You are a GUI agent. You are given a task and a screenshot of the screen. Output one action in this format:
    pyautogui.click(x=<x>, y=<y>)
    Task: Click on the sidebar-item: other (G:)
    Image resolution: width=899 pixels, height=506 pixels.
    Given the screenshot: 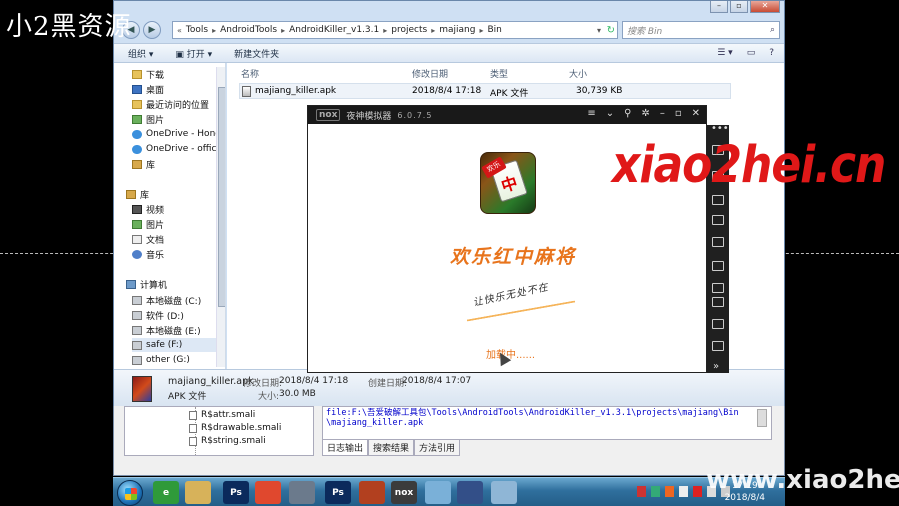 What is the action you would take?
    pyautogui.click(x=161, y=360)
    